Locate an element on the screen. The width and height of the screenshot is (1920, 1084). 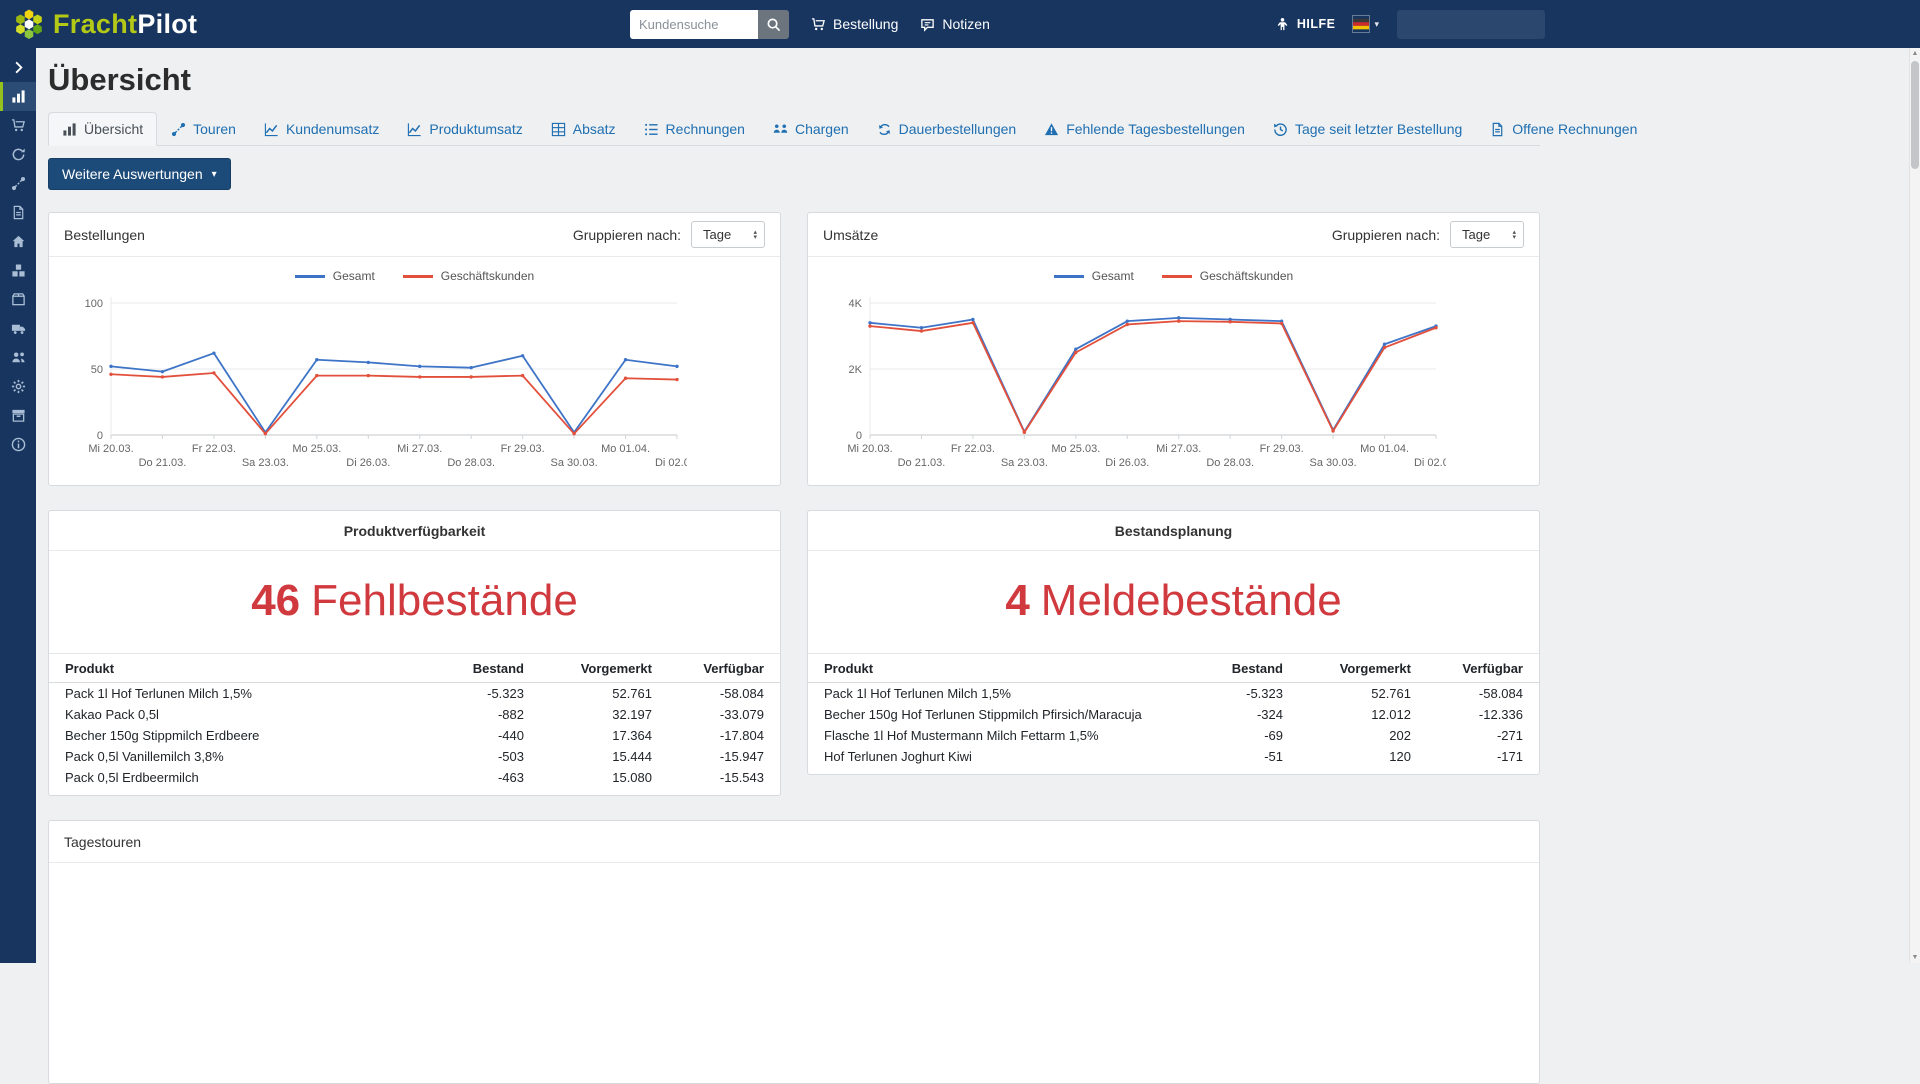
svg-text: 2K is located at coordinates (856, 370).